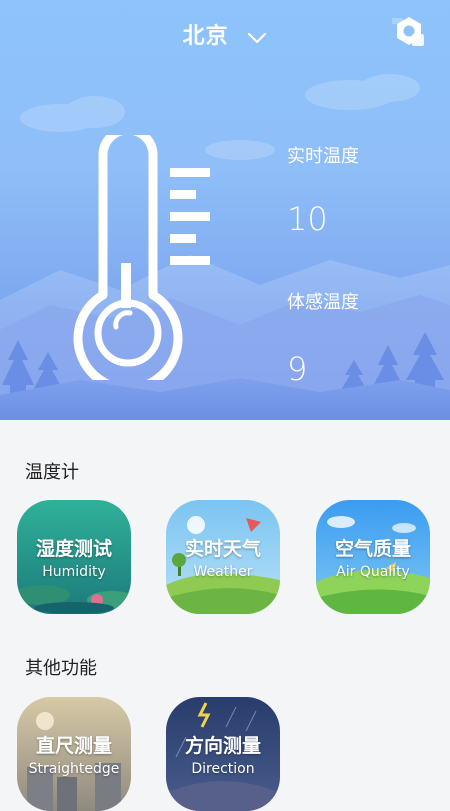 The height and width of the screenshot is (811, 450). What do you see at coordinates (74, 572) in the screenshot?
I see `tile-subtitle: Humidity` at bounding box center [74, 572].